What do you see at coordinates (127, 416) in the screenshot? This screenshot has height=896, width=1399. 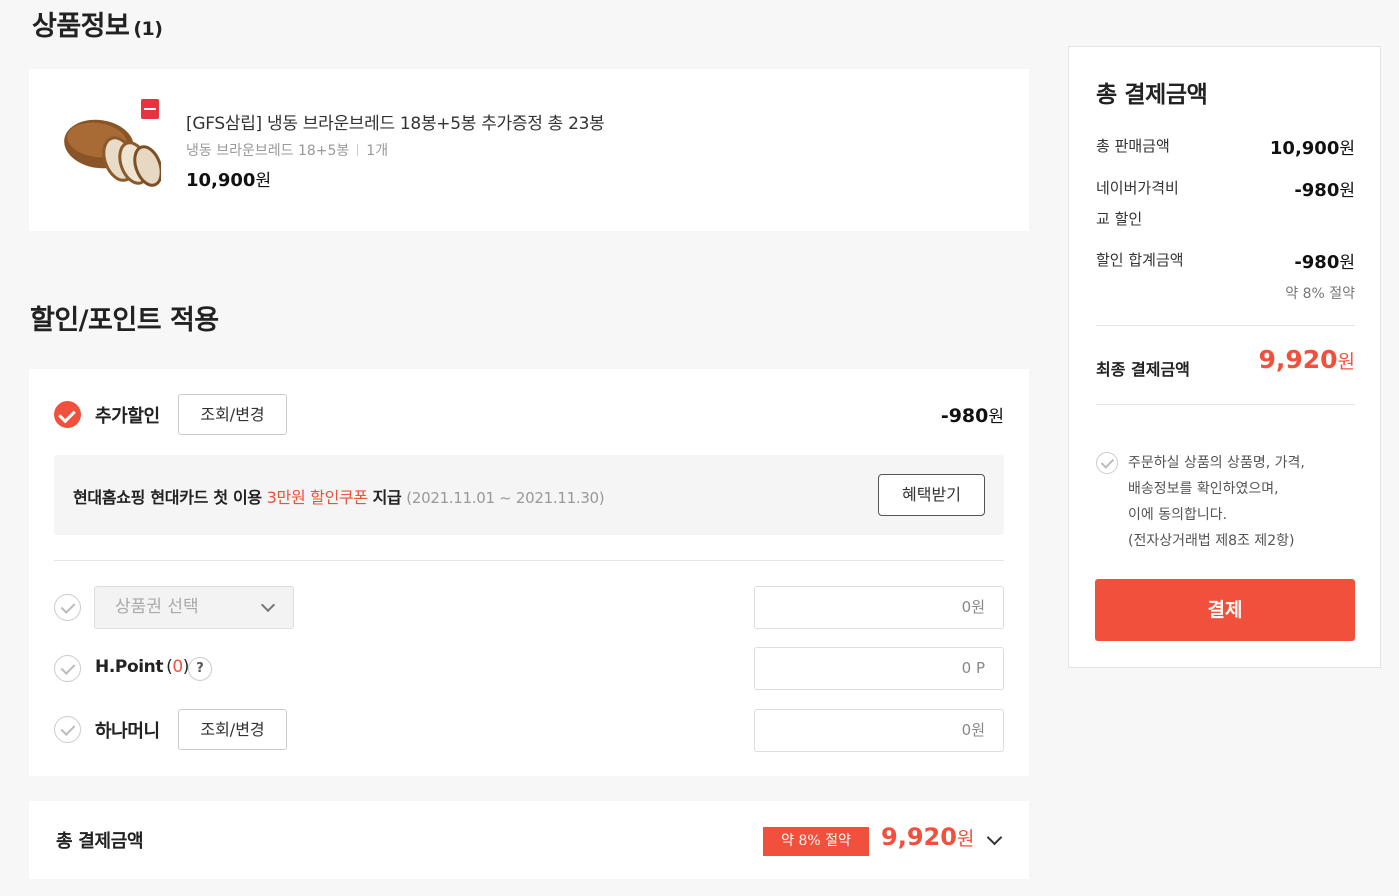 I see `extra-discount-label: 추가할인` at bounding box center [127, 416].